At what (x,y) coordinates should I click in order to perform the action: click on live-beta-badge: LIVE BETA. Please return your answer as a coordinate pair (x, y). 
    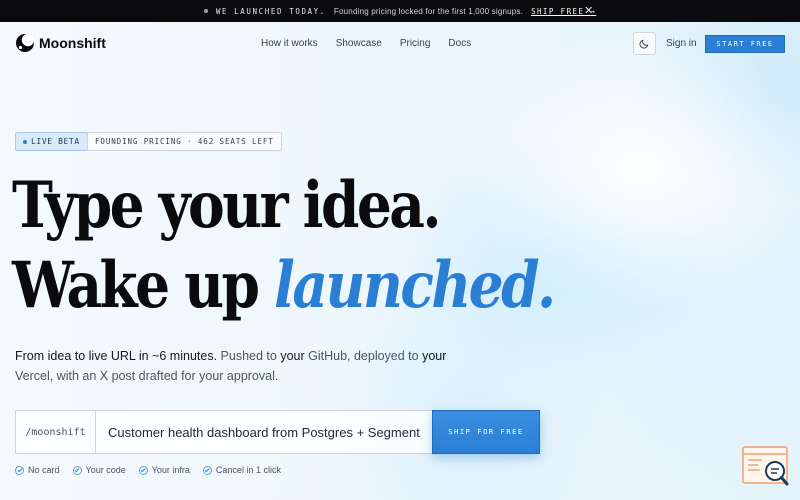
    Looking at the image, I should click on (51, 141).